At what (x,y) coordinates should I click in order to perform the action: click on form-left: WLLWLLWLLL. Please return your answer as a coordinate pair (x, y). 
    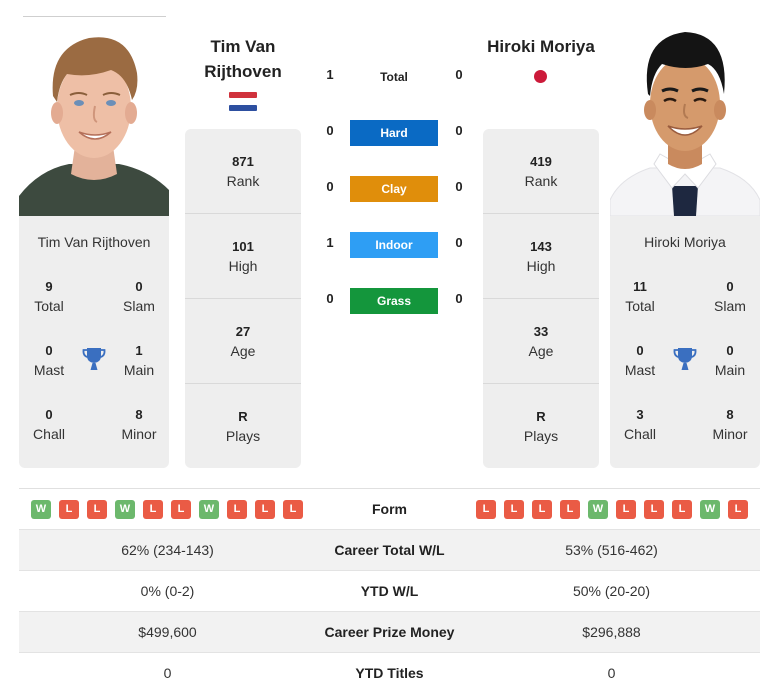
    Looking at the image, I should click on (167, 509).